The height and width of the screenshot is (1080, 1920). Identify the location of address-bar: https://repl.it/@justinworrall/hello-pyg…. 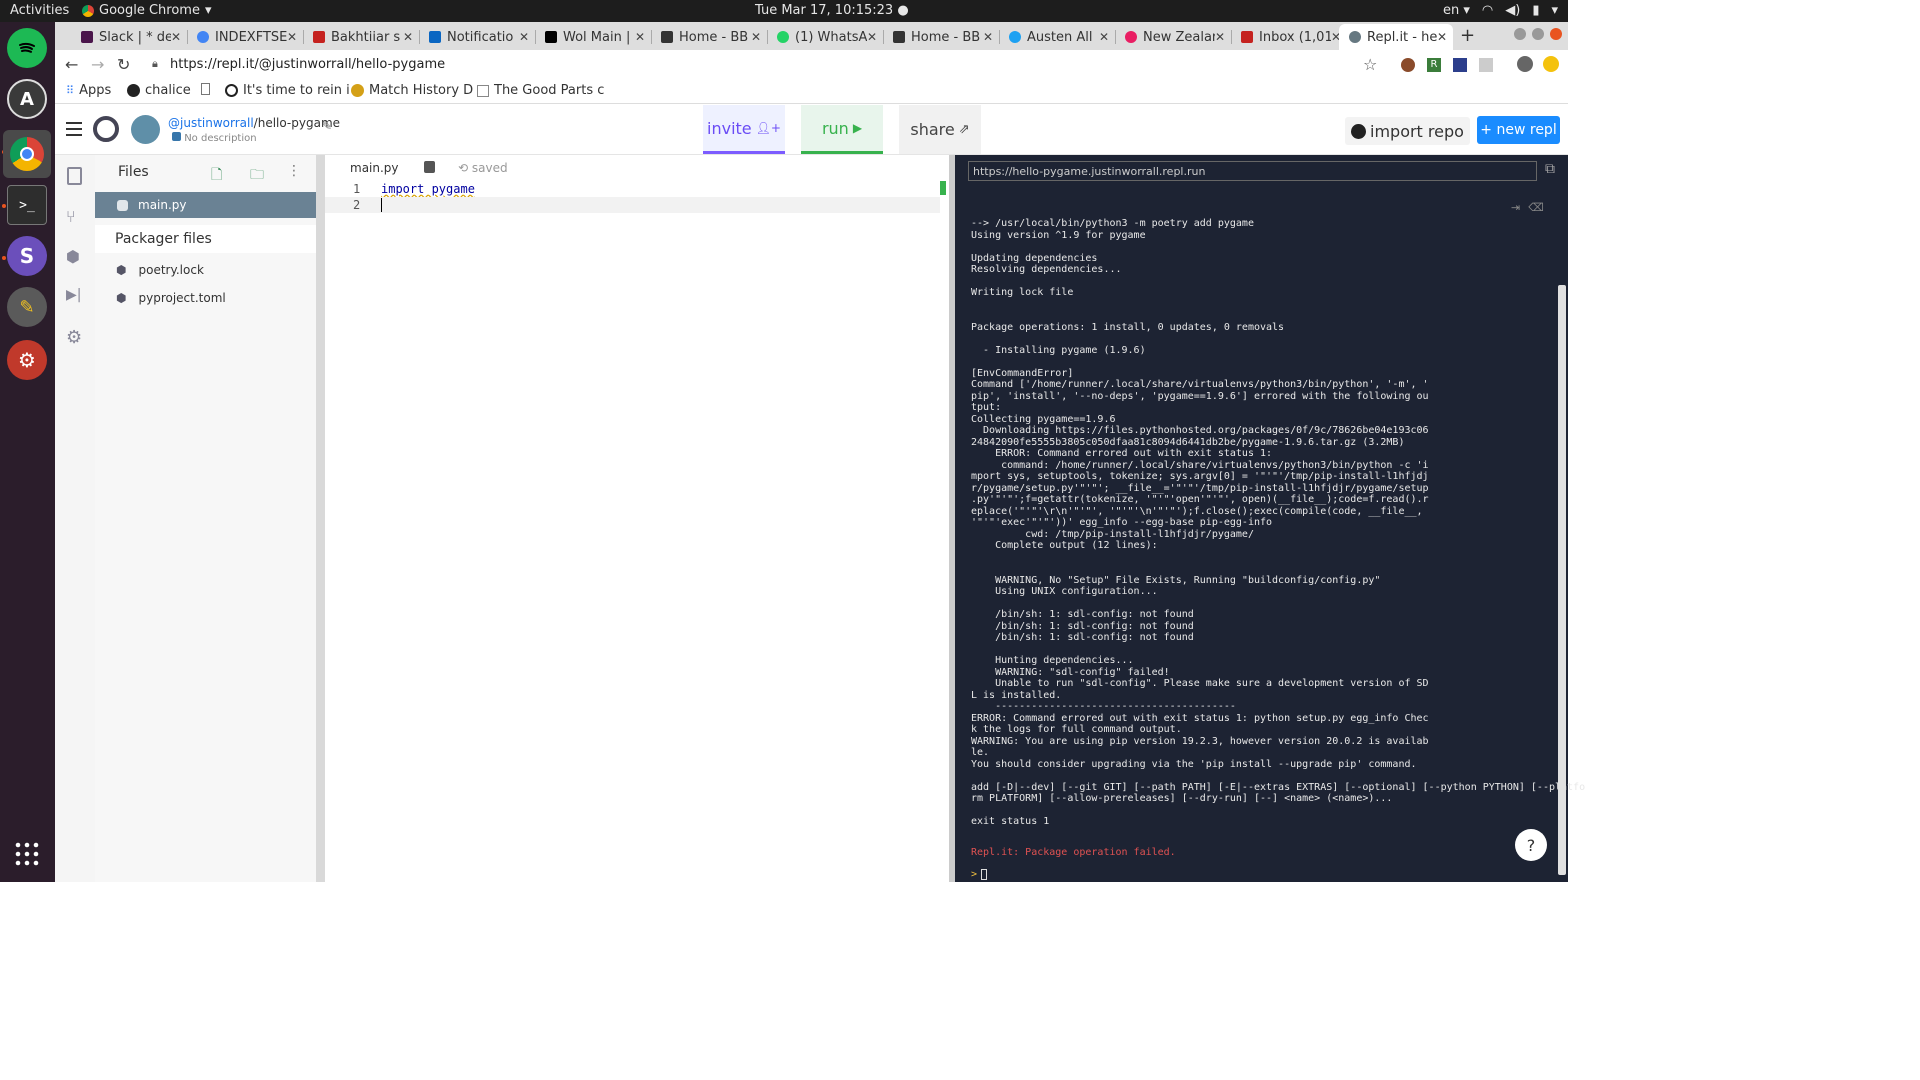
(307, 64).